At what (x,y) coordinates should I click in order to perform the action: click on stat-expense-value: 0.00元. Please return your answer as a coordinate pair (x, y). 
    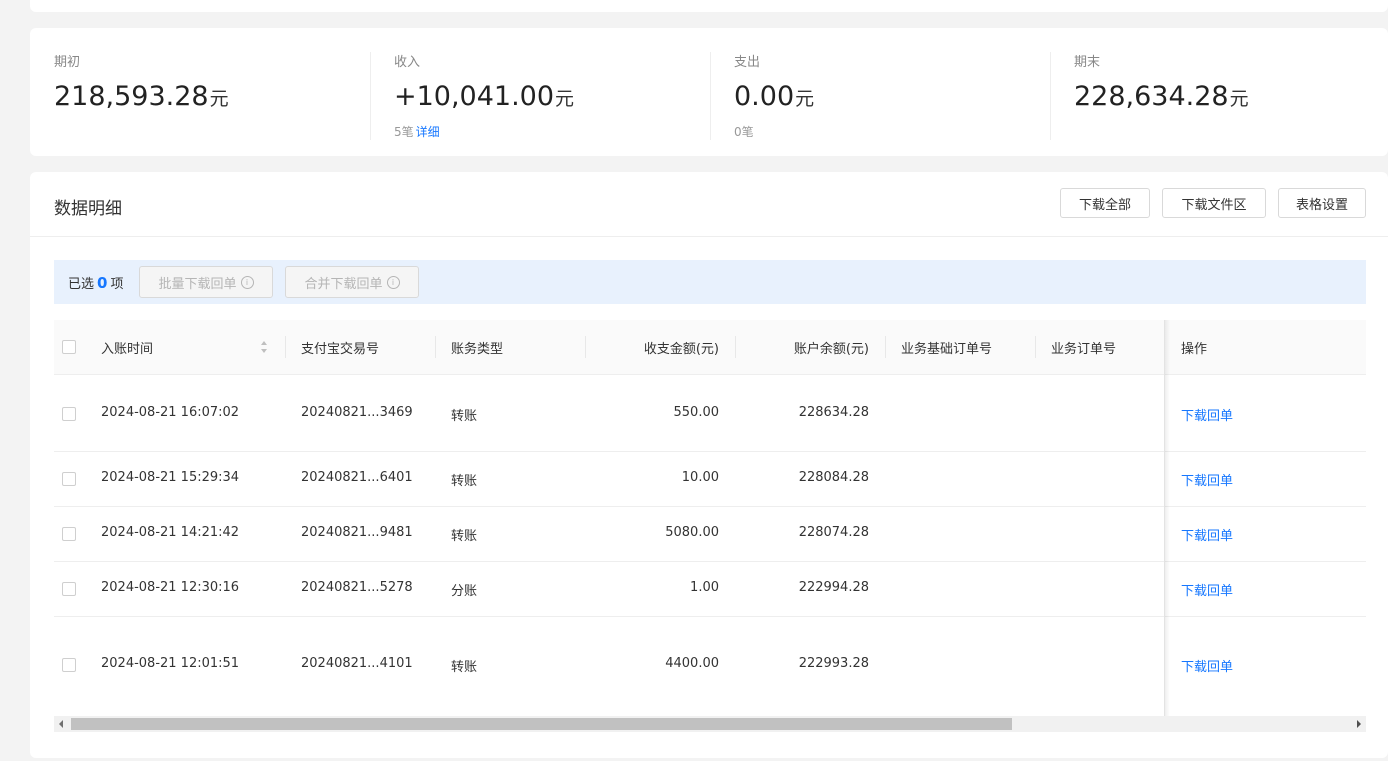
    Looking at the image, I should click on (774, 98).